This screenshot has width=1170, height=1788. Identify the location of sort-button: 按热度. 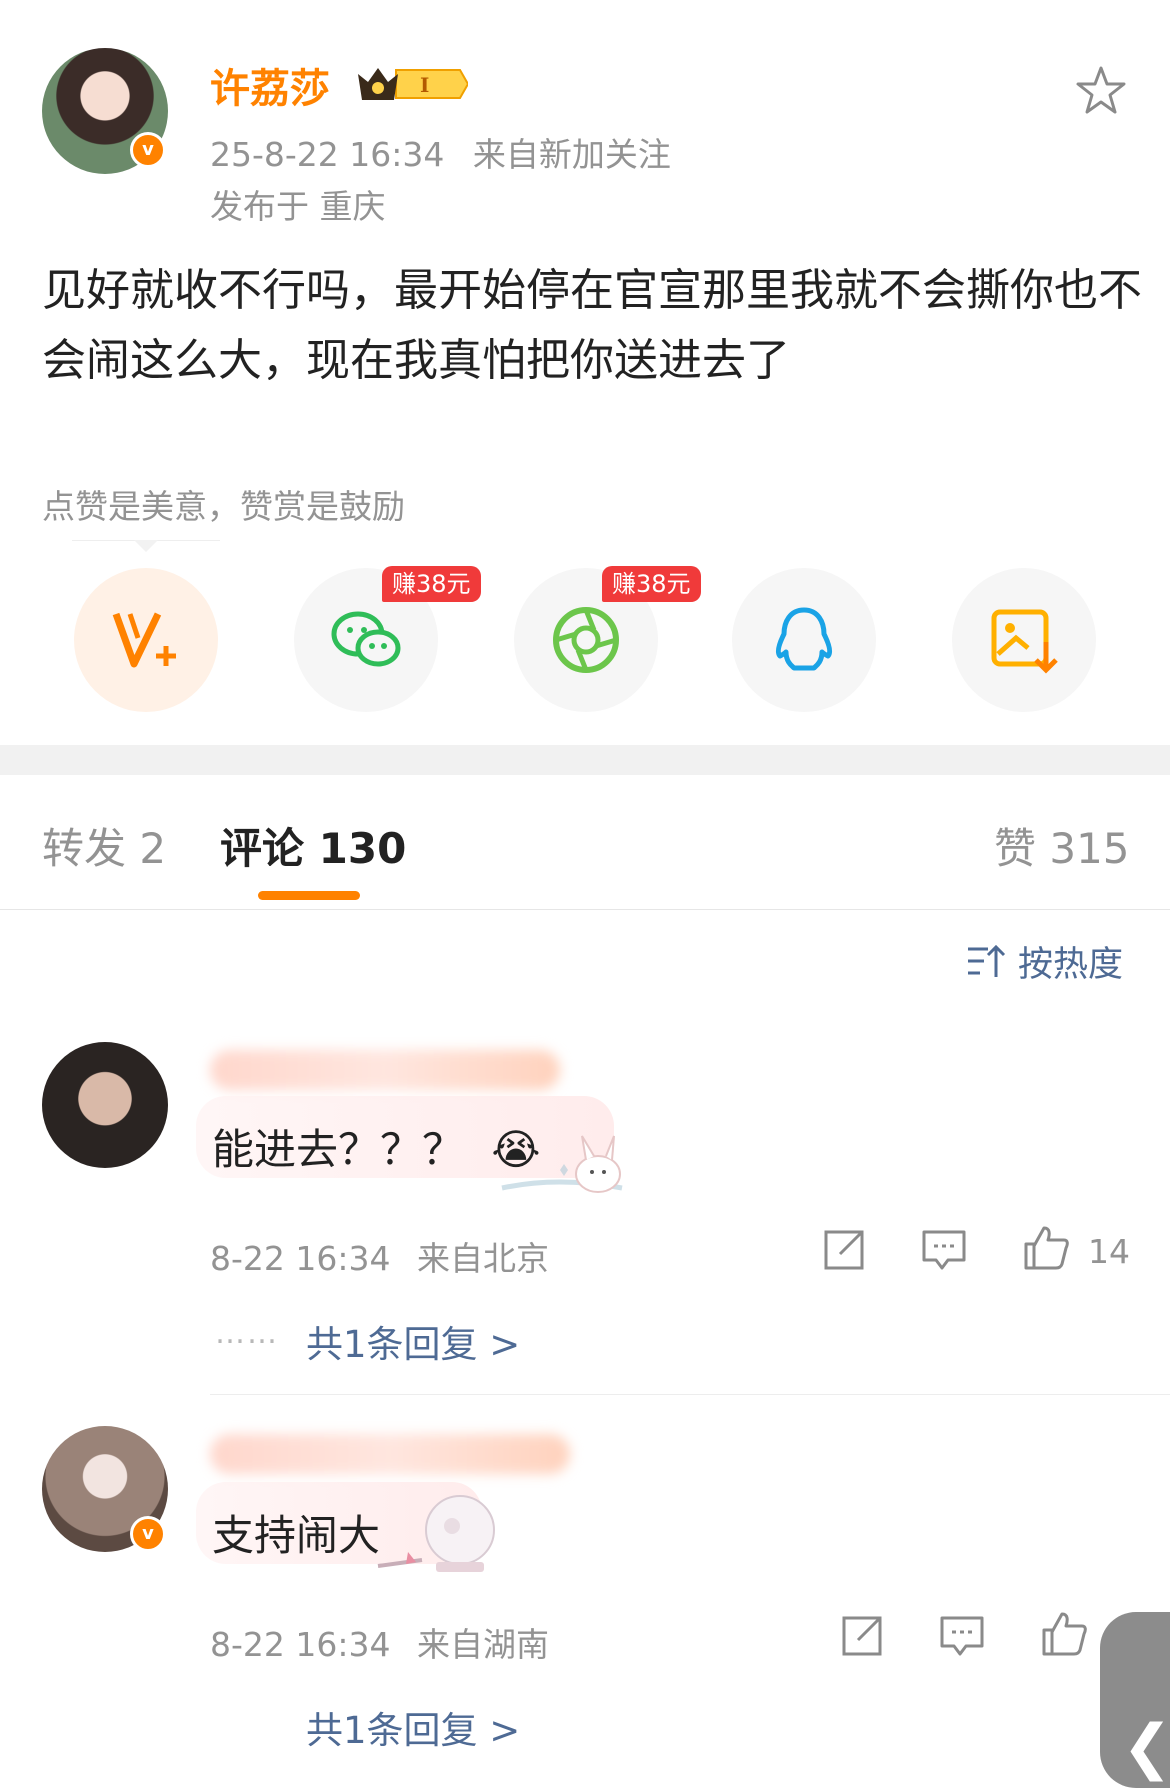
(1044, 961).